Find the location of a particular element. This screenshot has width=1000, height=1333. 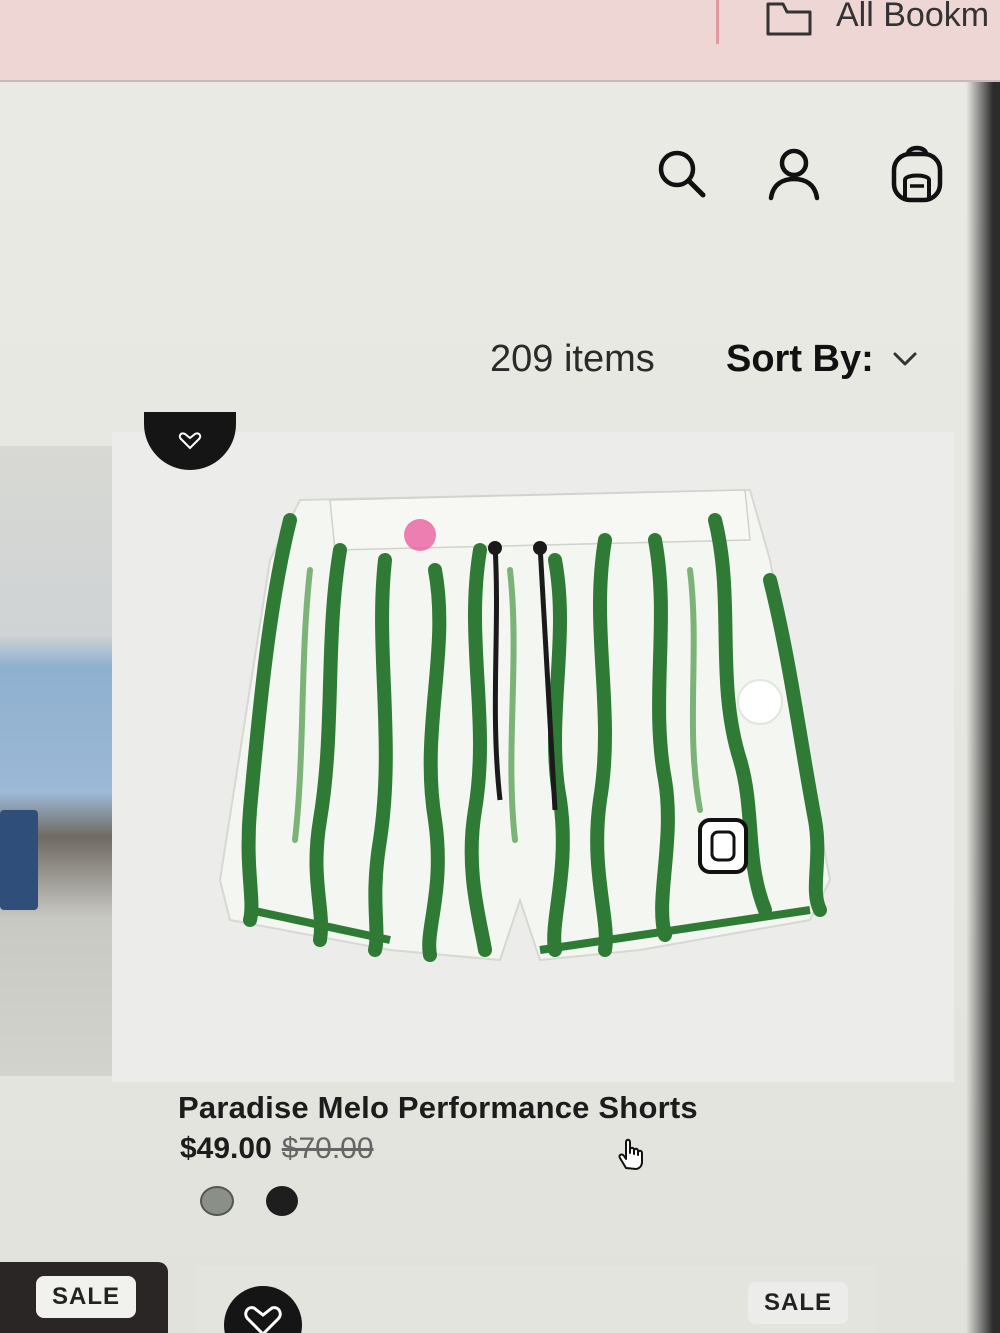

hand-cursor-icon is located at coordinates (630, 1154).